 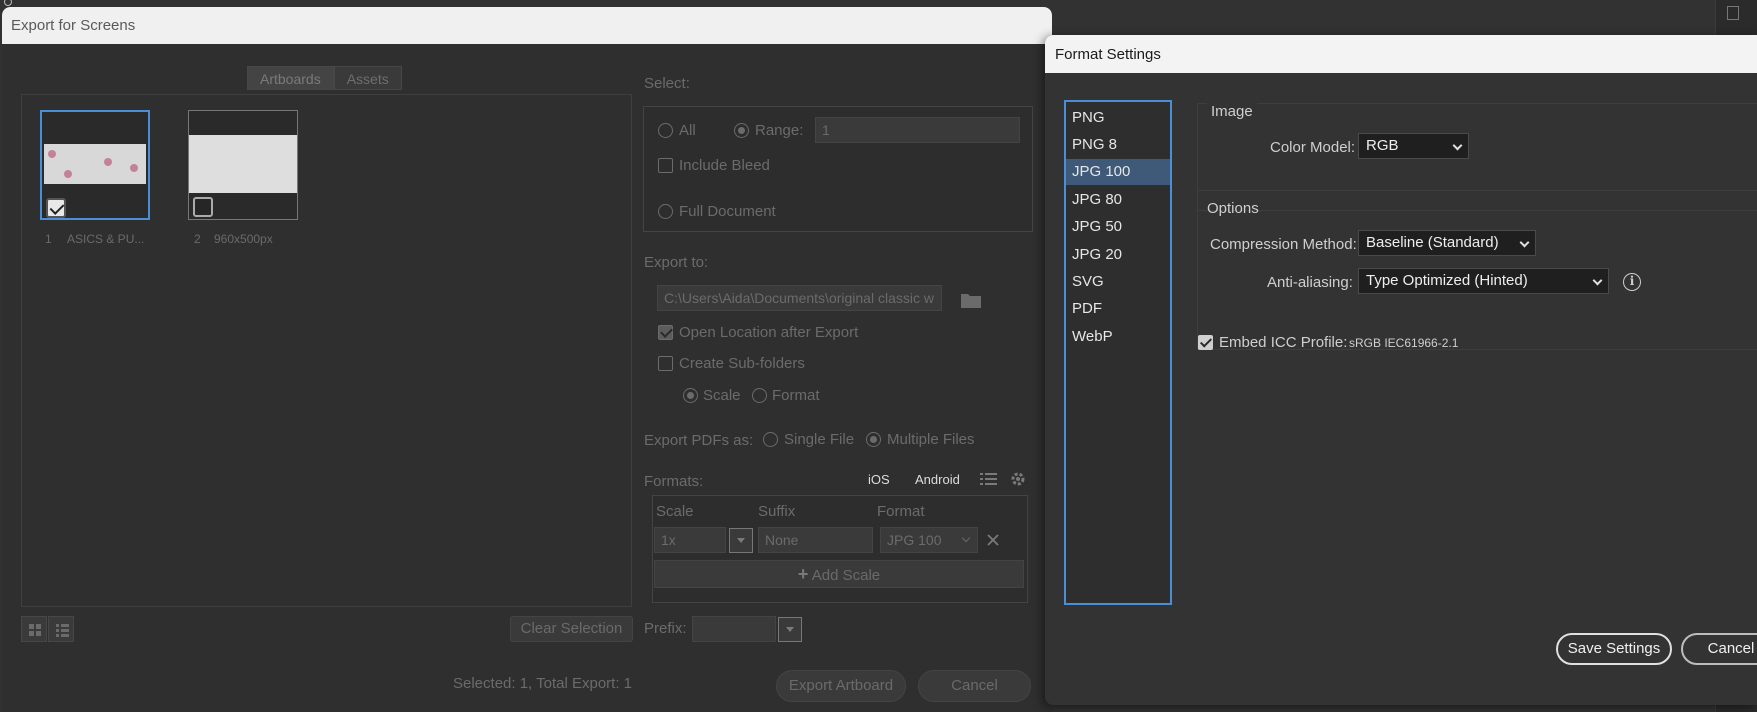 What do you see at coordinates (989, 479) in the screenshot?
I see `list-icon` at bounding box center [989, 479].